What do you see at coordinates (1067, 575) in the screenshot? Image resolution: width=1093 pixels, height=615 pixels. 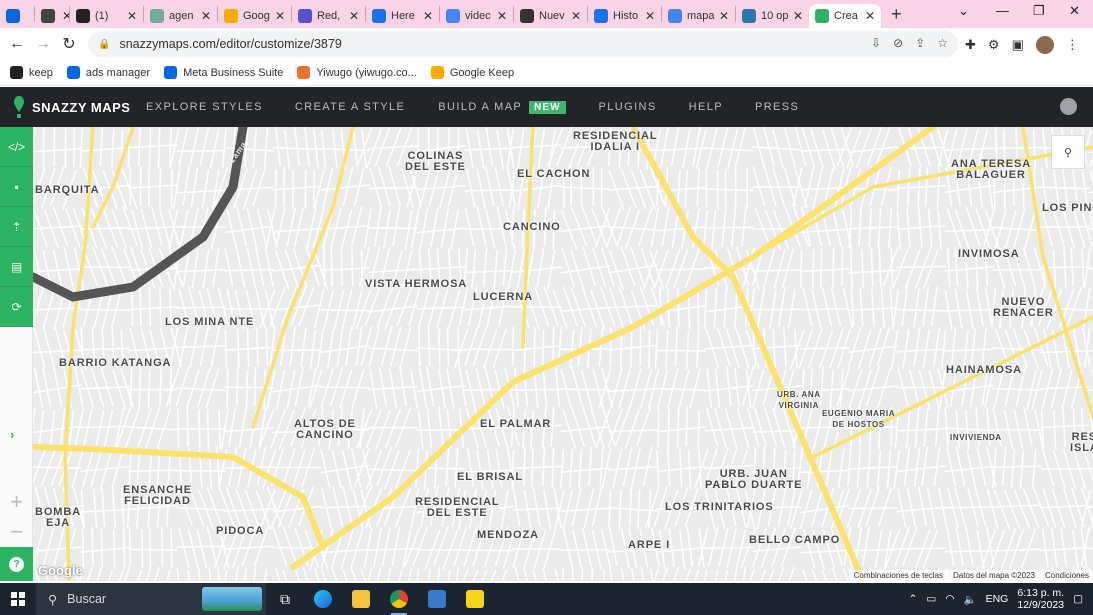 I see `terms-link: Condiciones` at bounding box center [1067, 575].